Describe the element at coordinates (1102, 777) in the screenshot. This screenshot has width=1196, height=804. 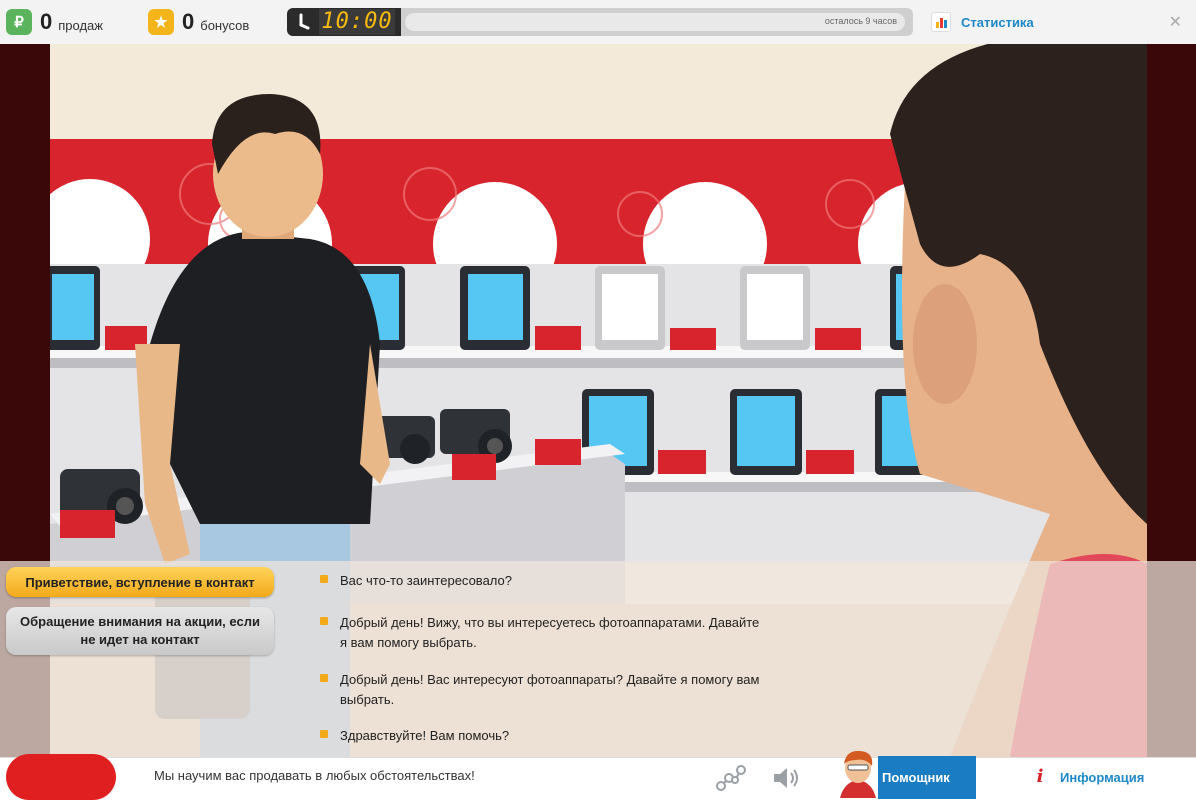
I see `information-label: Информация` at that location.